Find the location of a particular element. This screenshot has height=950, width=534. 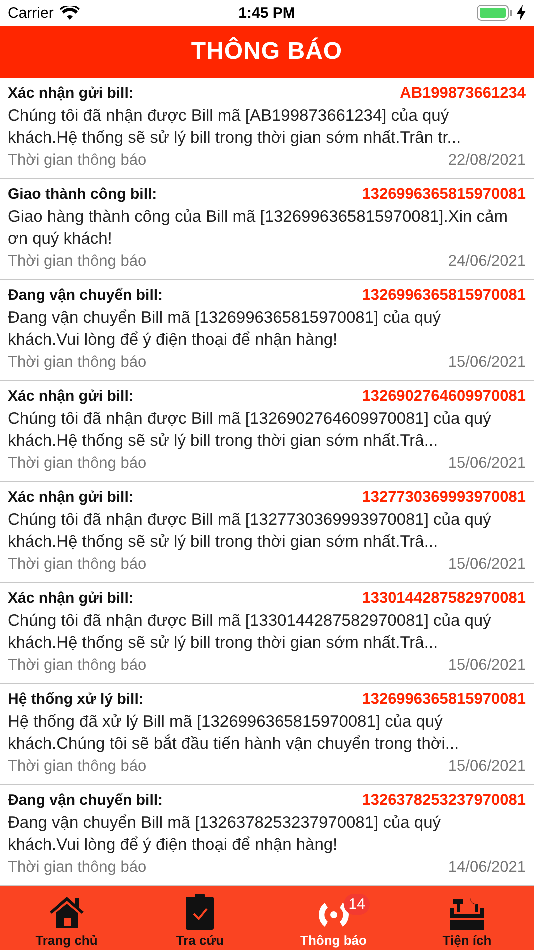

count-badge: 14 is located at coordinates (357, 904).